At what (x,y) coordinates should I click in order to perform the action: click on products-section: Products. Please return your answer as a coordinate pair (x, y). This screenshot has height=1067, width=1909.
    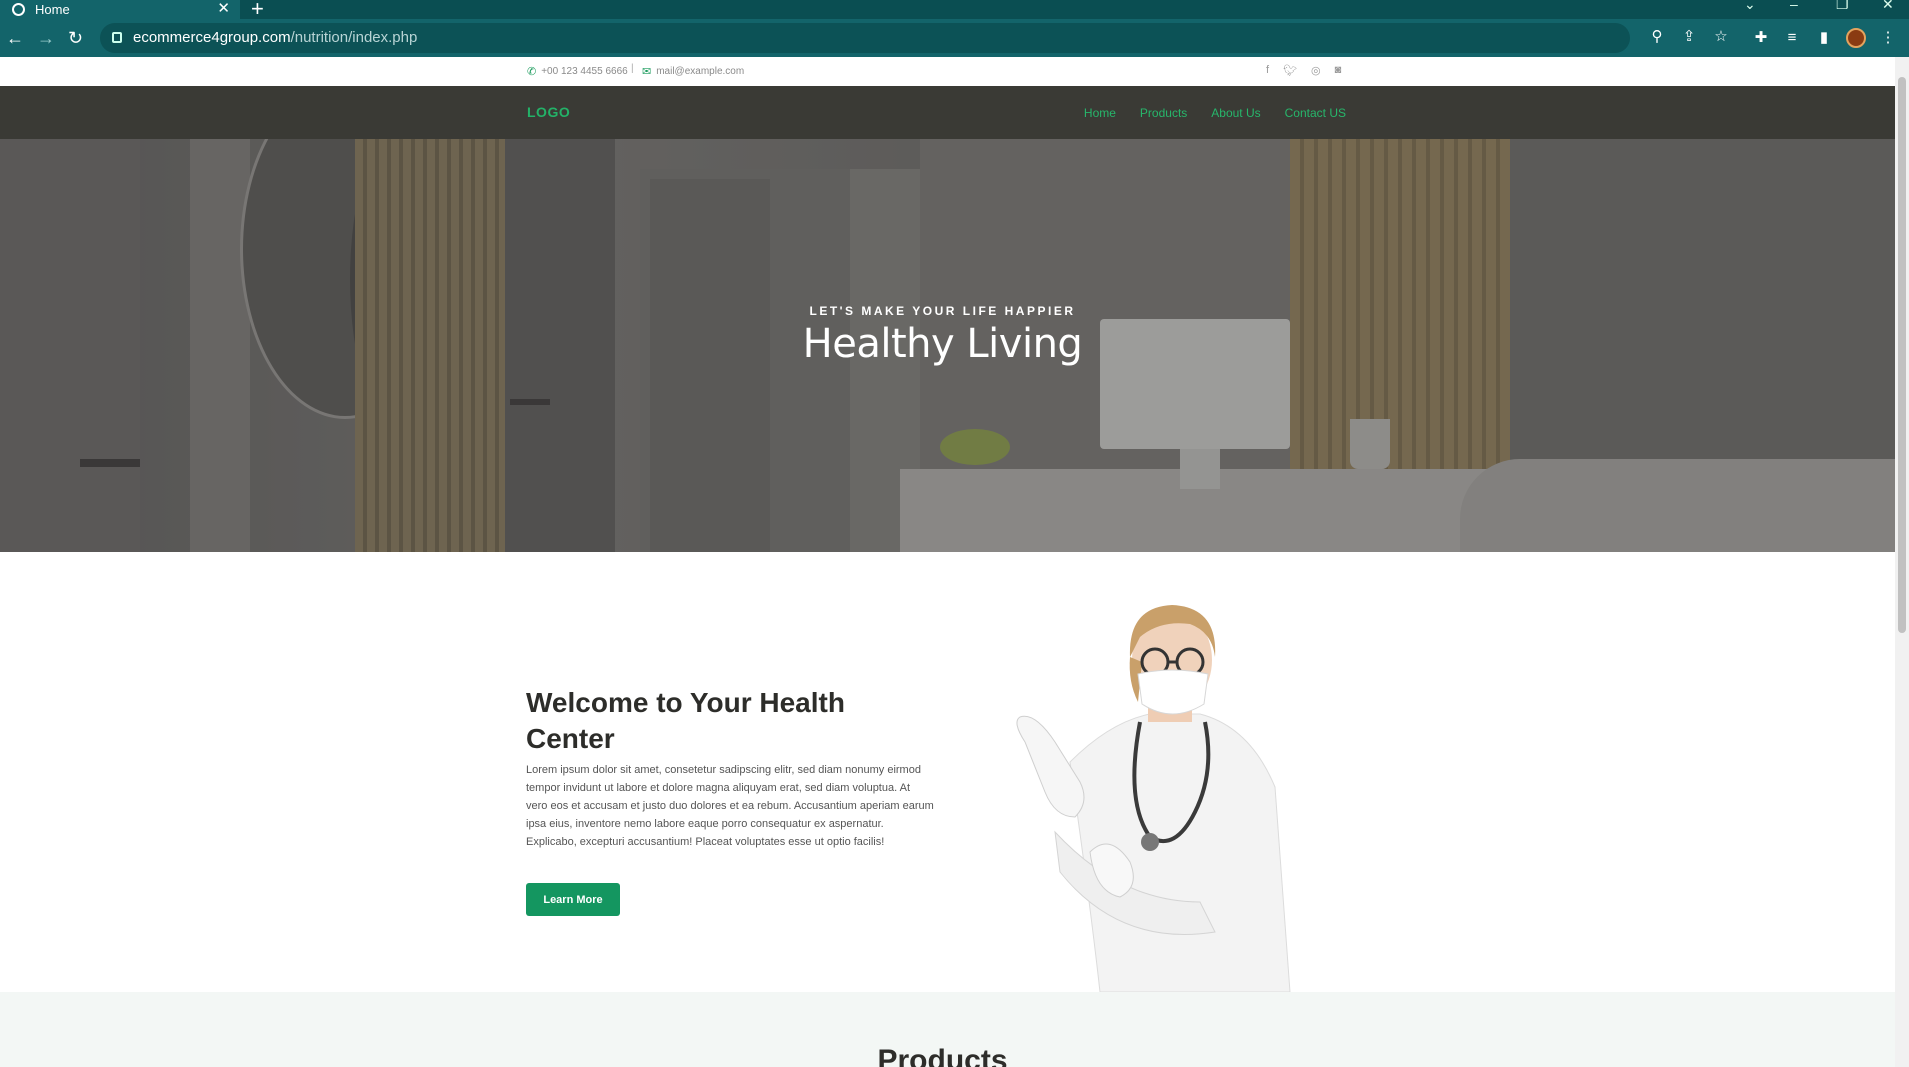
    Looking at the image, I should click on (947, 1029).